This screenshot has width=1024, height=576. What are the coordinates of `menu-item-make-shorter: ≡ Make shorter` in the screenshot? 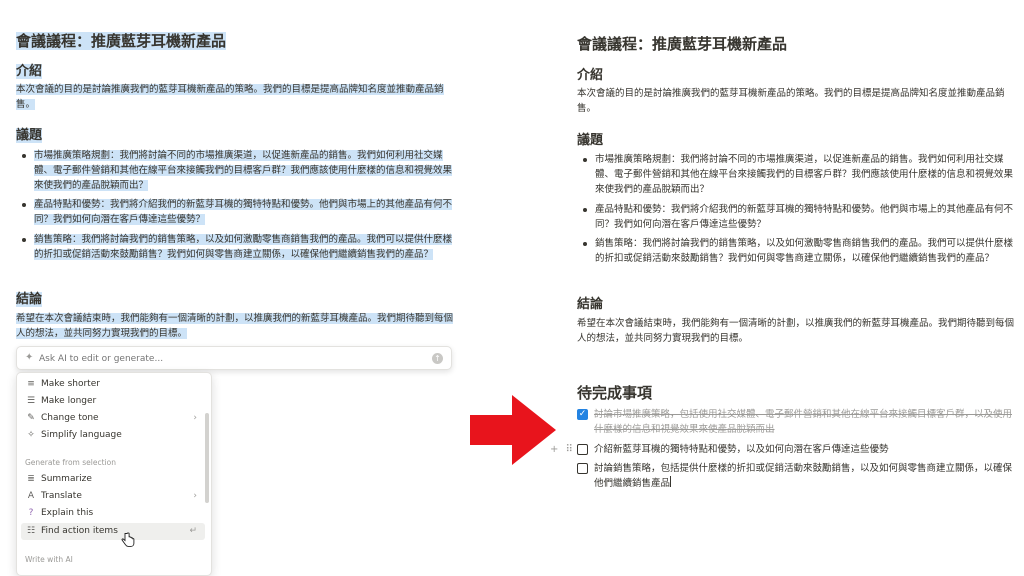 It's located at (113, 384).